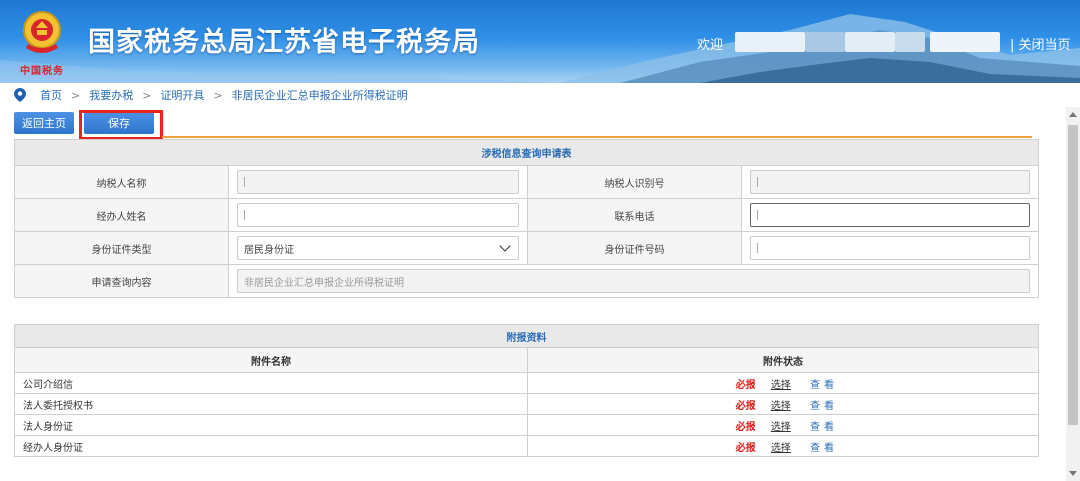 The width and height of the screenshot is (1080, 481). Describe the element at coordinates (597, 137) in the screenshot. I see `toolbar-divider` at that location.